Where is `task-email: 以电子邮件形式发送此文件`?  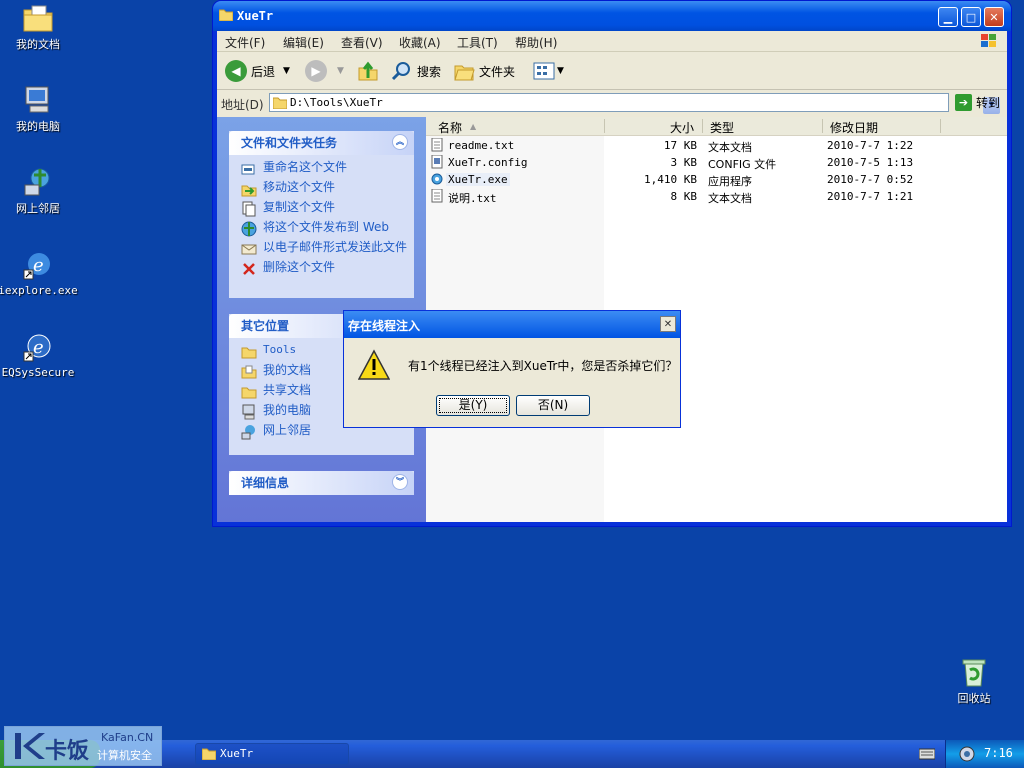
task-email: 以电子邮件形式发送此文件 is located at coordinates (324, 249).